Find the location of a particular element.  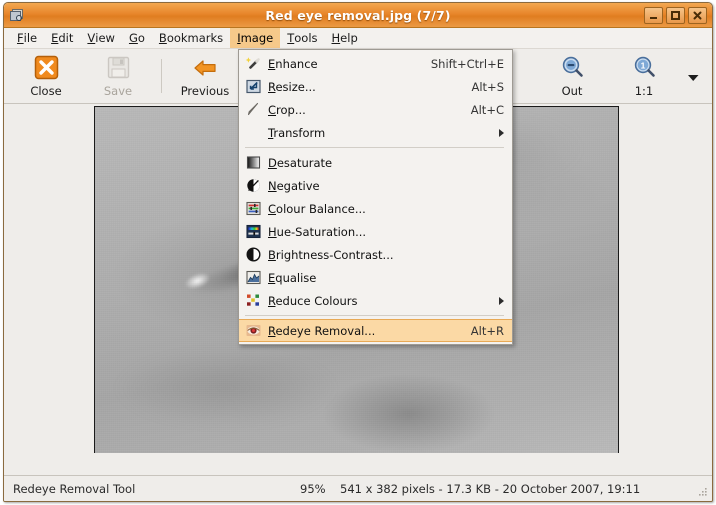

magic-wand-icon is located at coordinates (253, 64).